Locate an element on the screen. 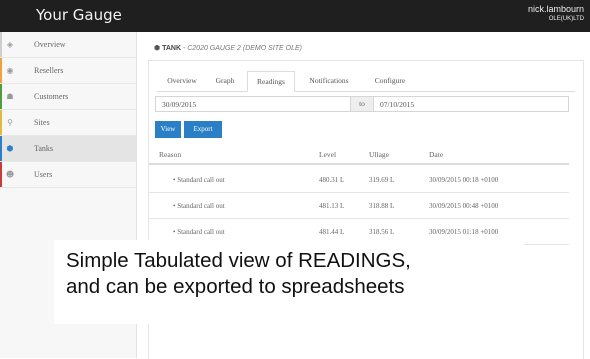 Image resolution: width=590 pixels, height=359 pixels. globe-icon: ◉ is located at coordinates (10, 70).